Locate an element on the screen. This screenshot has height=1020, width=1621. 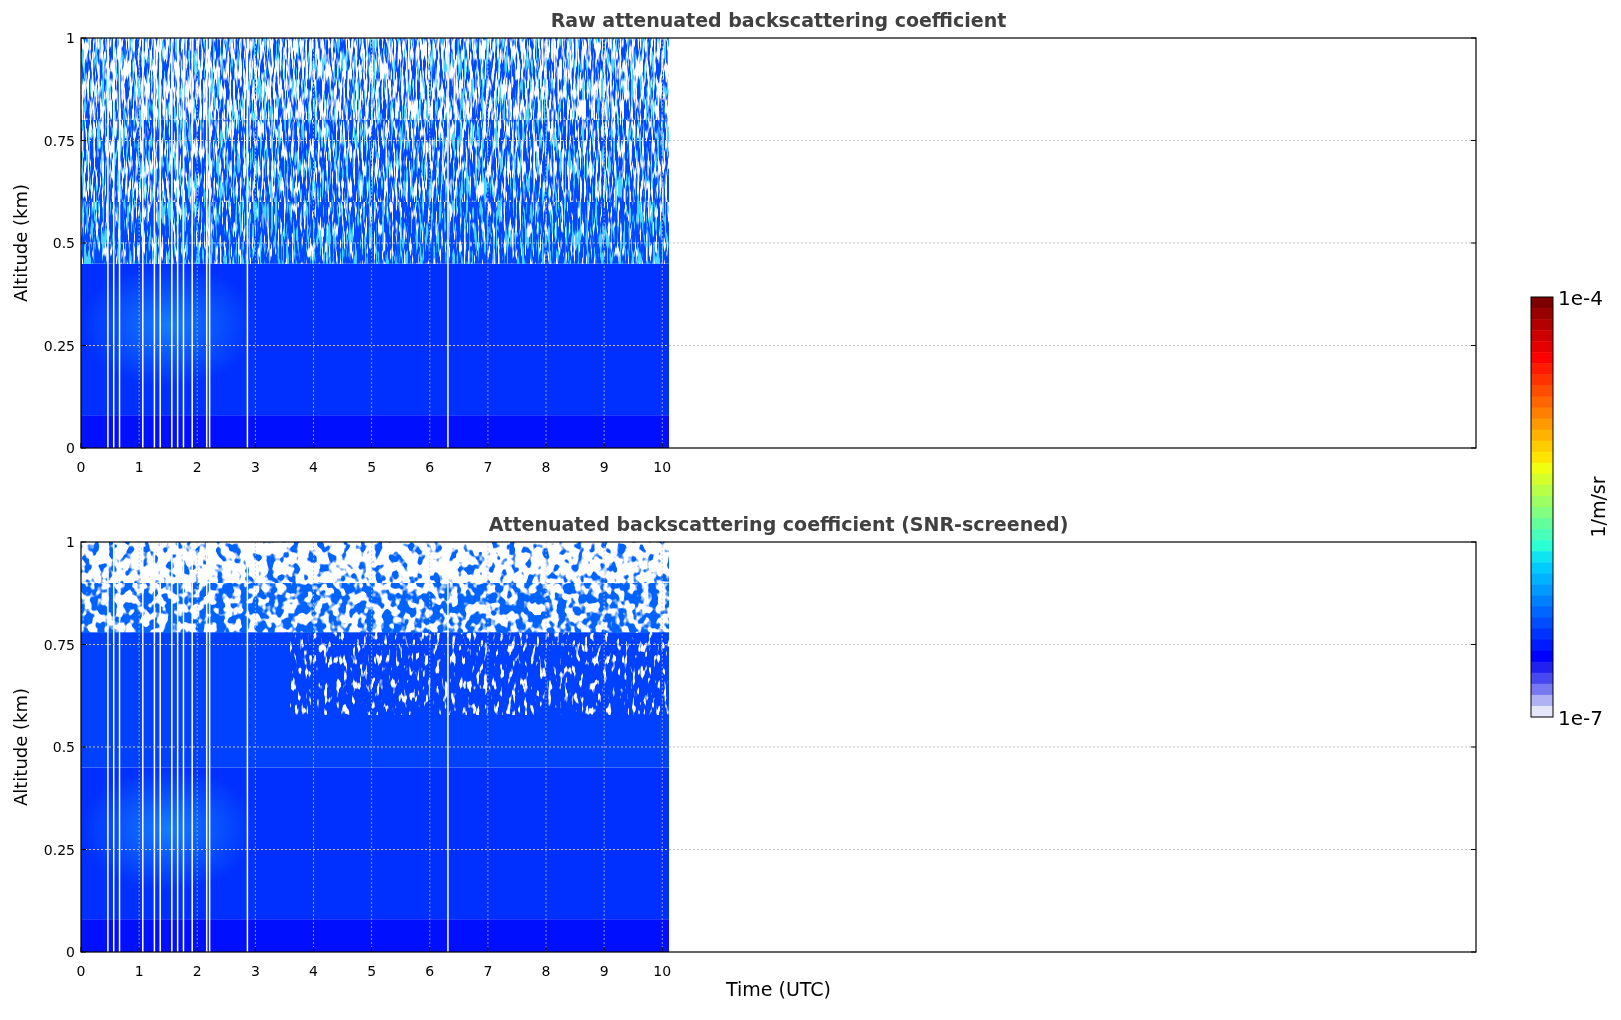
colorbar-max-label: 1e-4 is located at coordinates (1580, 298).